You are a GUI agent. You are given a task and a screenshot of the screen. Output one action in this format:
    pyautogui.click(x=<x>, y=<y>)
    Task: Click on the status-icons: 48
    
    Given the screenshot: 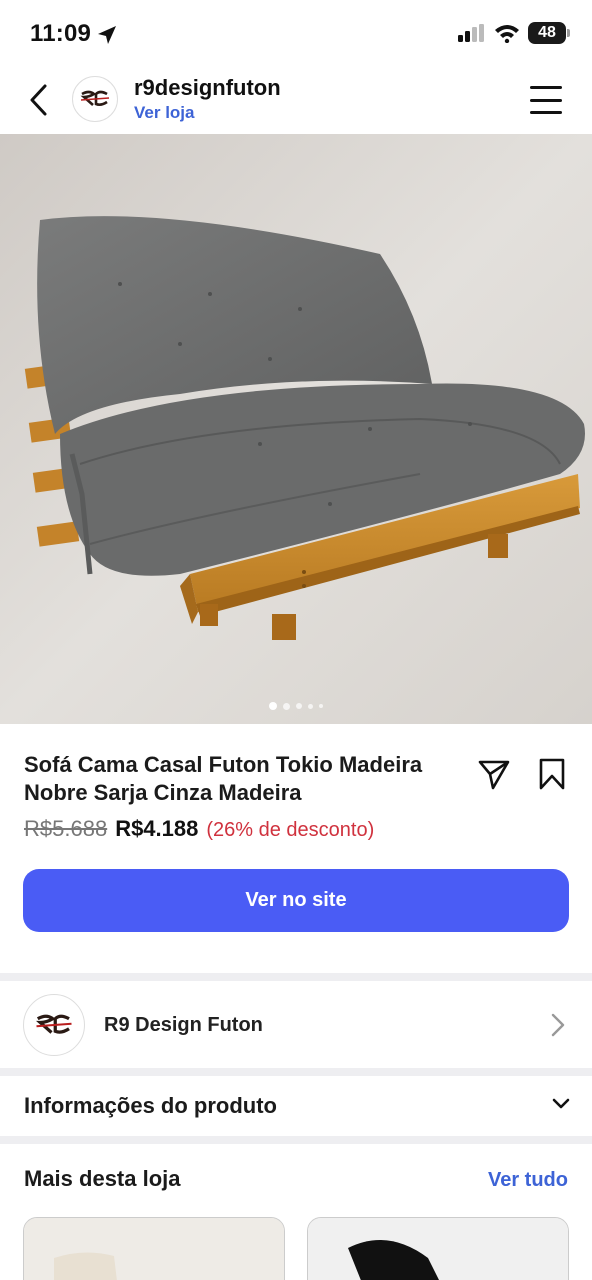 What is the action you would take?
    pyautogui.click(x=514, y=33)
    